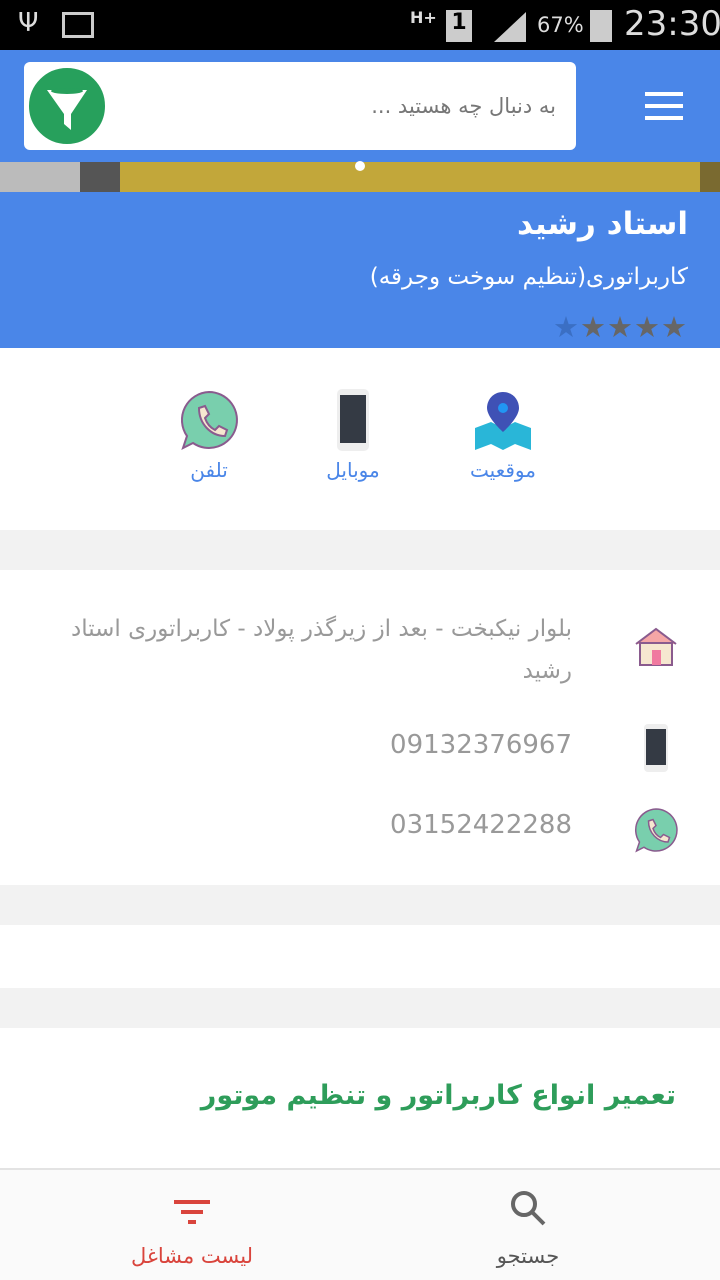  What do you see at coordinates (664, 106) in the screenshot?
I see `hamburger-icon` at bounding box center [664, 106].